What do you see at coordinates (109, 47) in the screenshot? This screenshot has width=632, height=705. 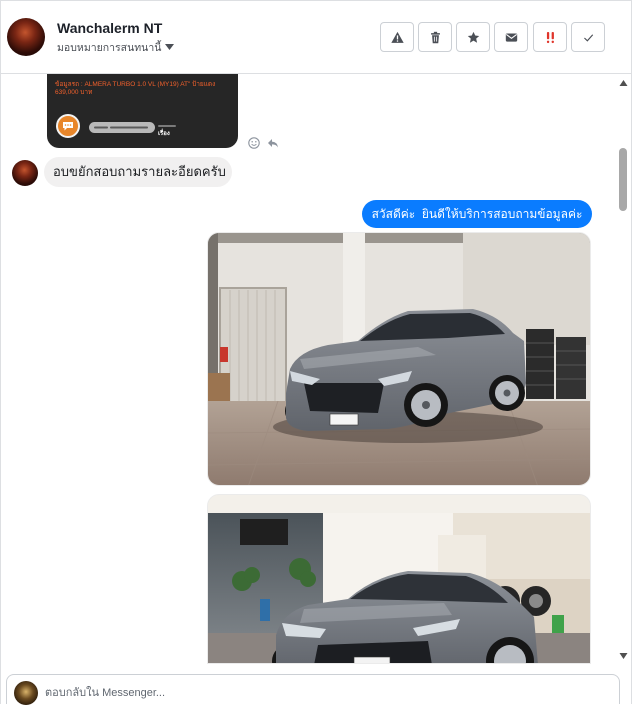 I see `assign-label: มอบหมายการสนทนานี้` at bounding box center [109, 47].